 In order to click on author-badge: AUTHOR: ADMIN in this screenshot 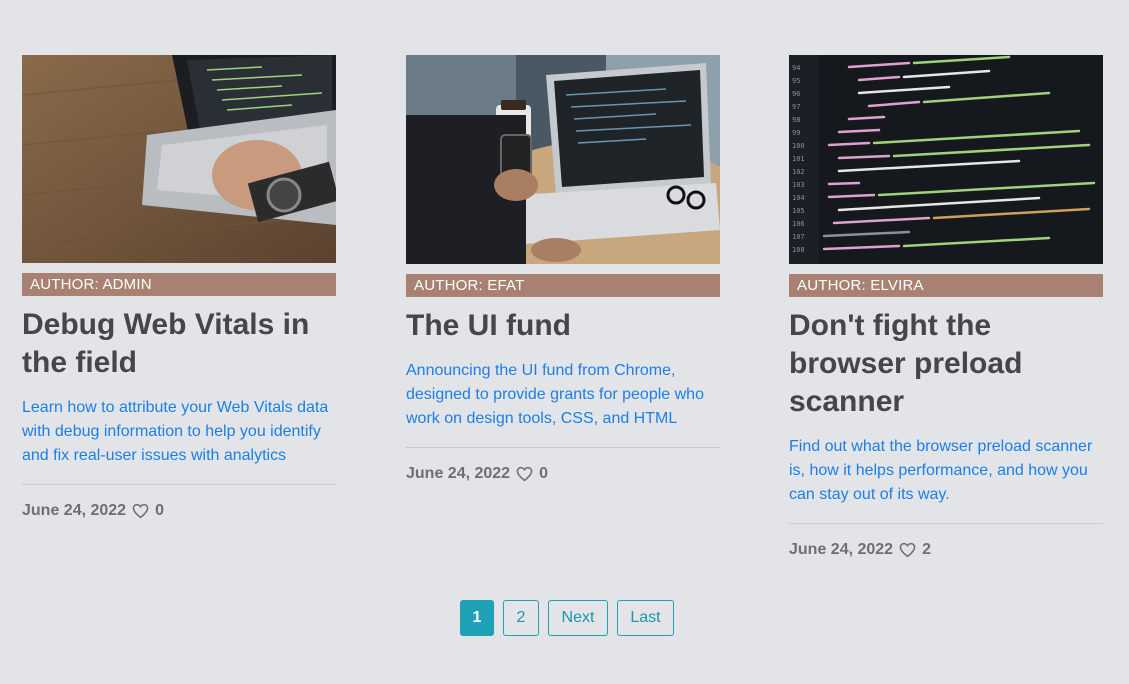, I will do `click(179, 284)`.